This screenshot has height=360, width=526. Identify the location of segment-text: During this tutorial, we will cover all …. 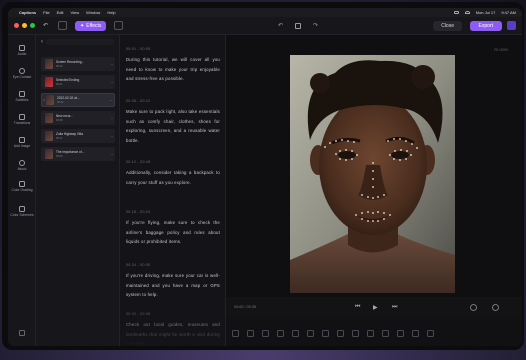
(173, 69).